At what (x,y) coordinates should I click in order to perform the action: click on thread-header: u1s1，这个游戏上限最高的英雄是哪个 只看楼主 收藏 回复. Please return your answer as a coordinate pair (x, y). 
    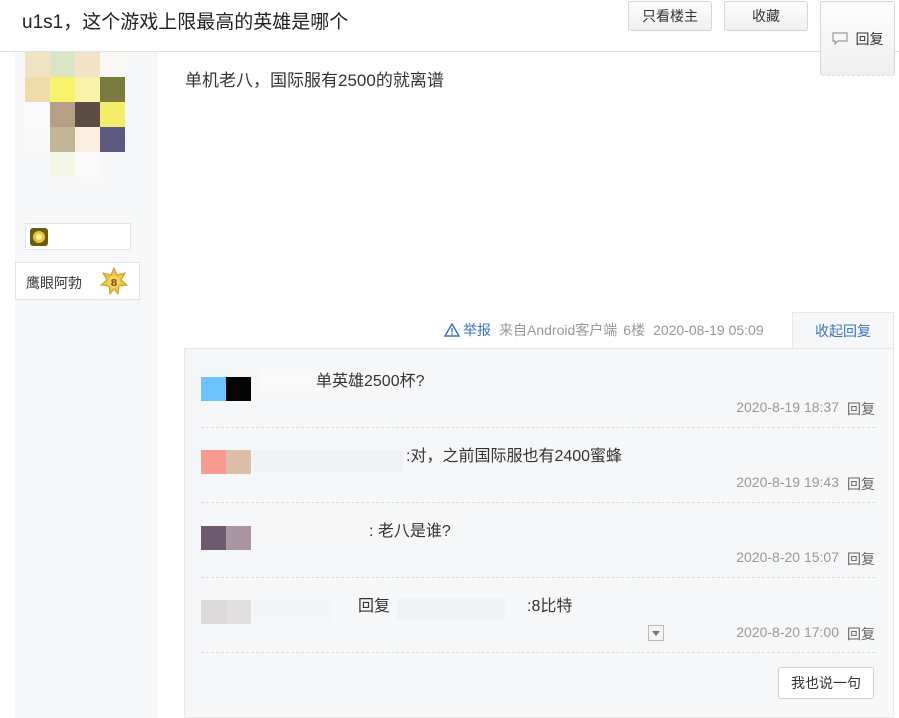
    Looking at the image, I should click on (449, 38).